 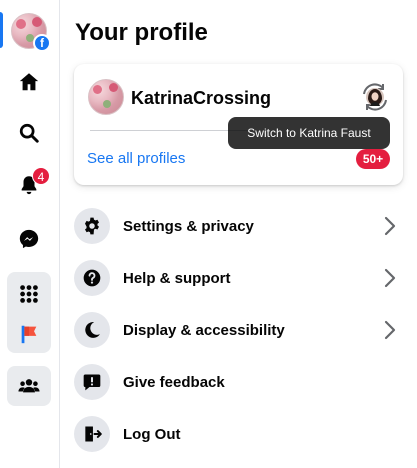 I want to click on shortcuts-group, so click(x=29, y=312).